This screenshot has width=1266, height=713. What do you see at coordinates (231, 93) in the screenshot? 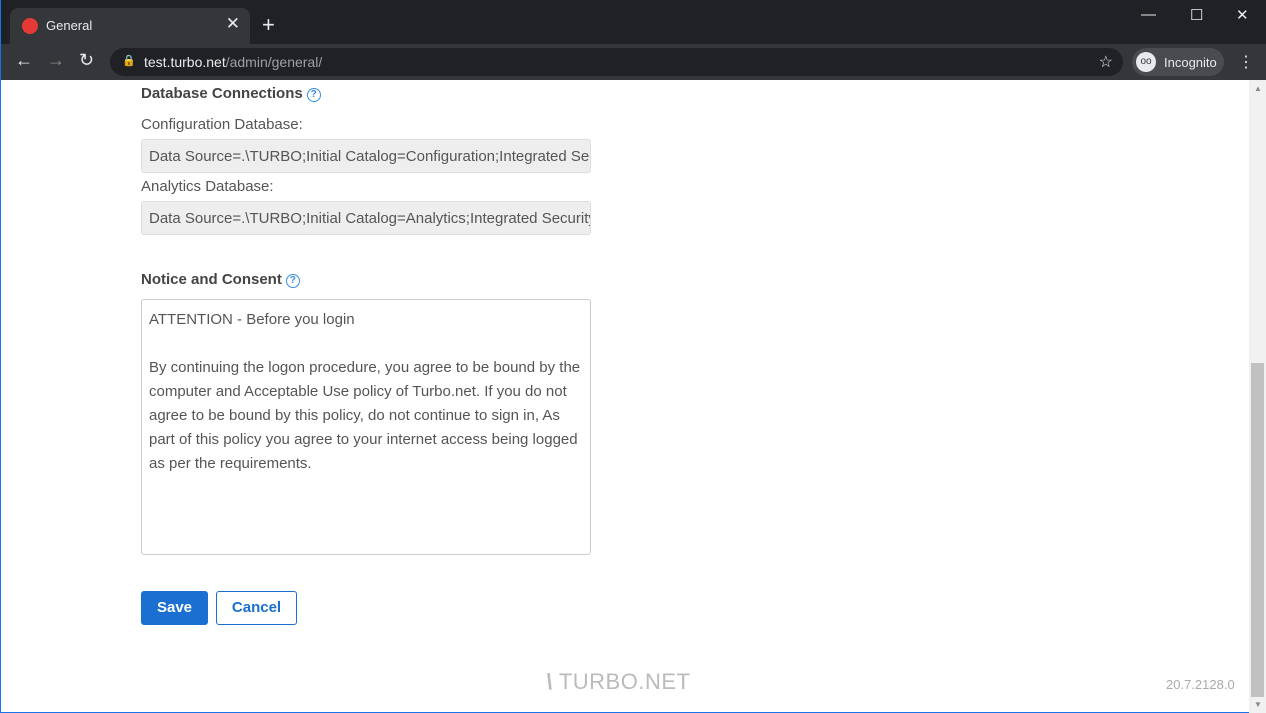
I see `database-connections-heading: Database Connections?` at bounding box center [231, 93].